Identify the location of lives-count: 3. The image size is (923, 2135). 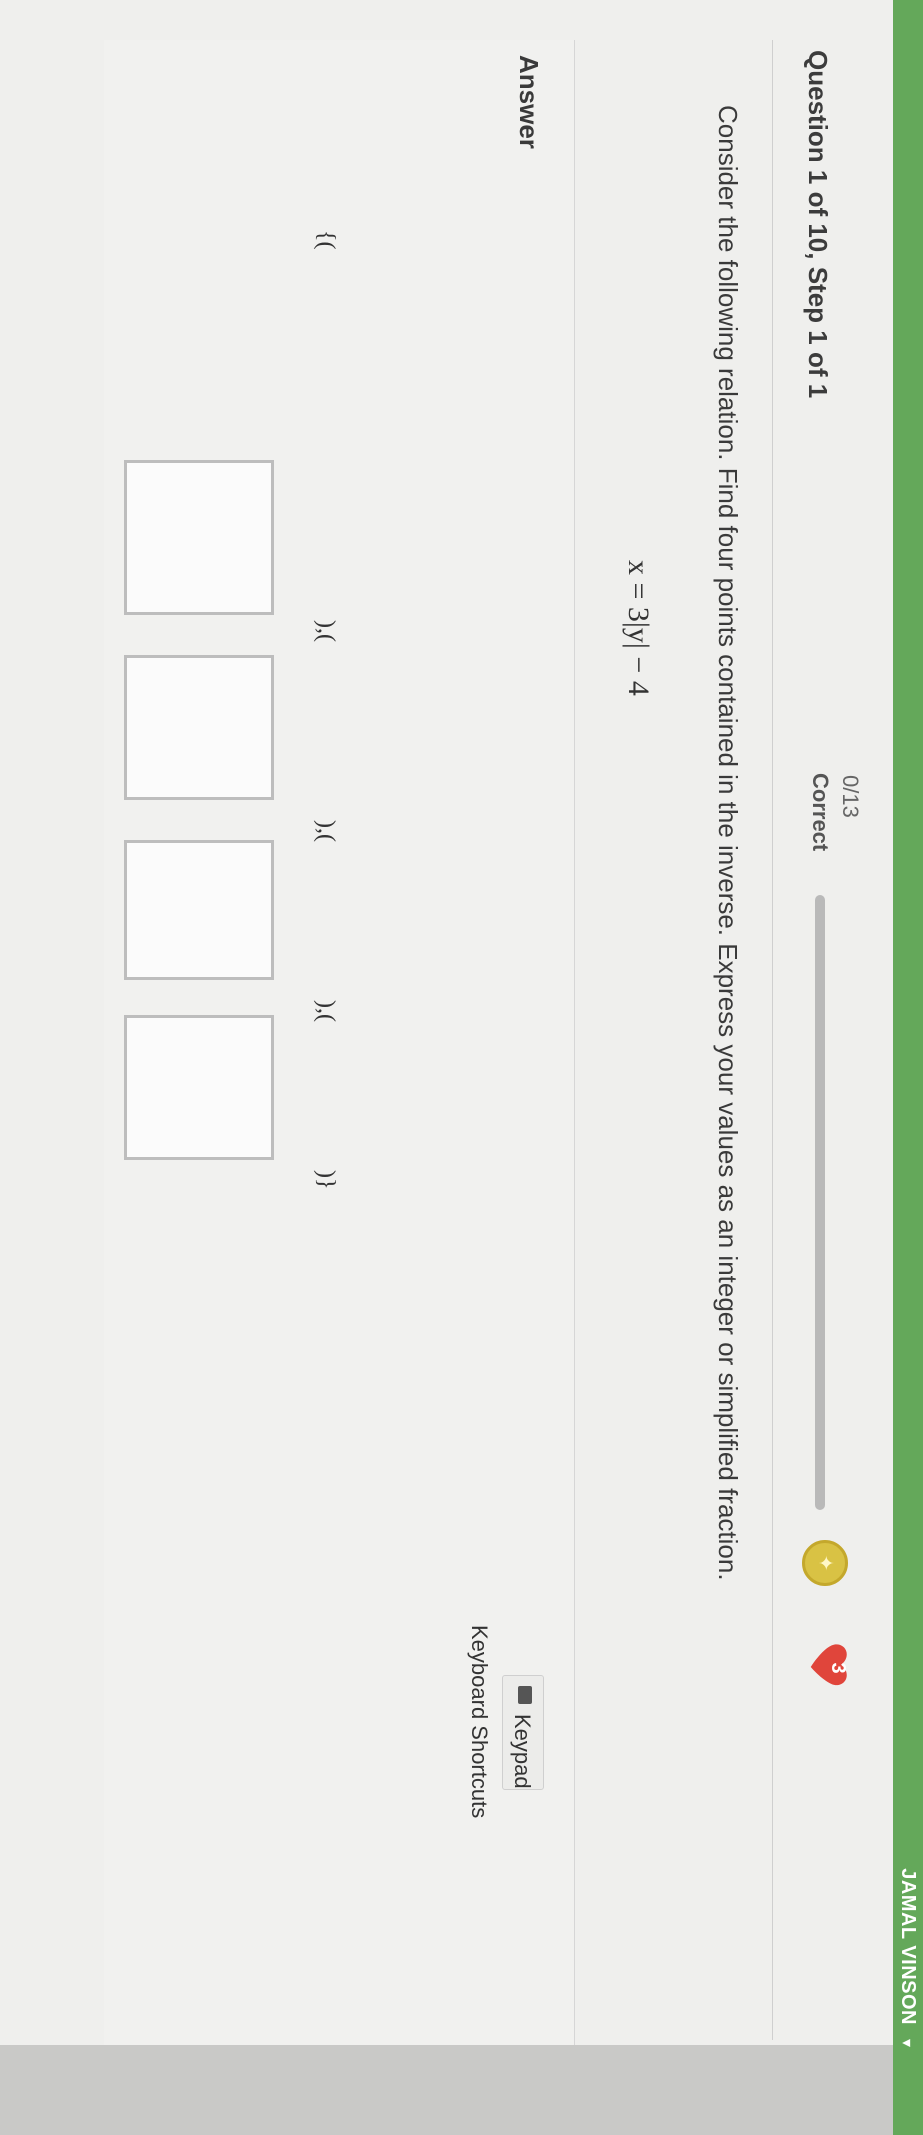
(838, 1668).